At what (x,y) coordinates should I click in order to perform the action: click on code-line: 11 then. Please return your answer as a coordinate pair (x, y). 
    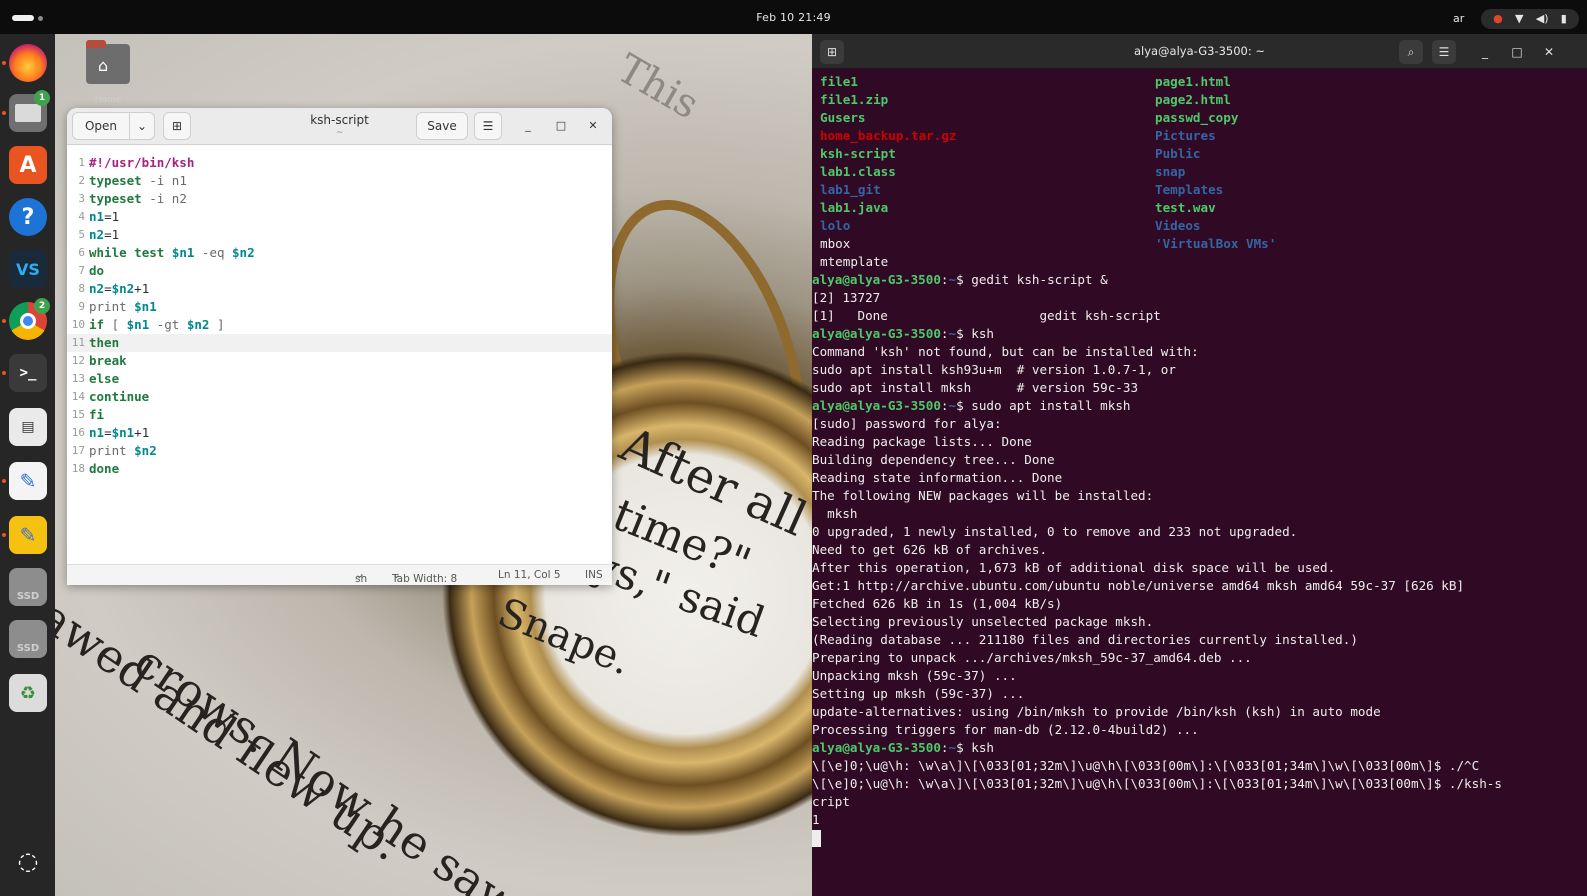
    Looking at the image, I should click on (339, 343).